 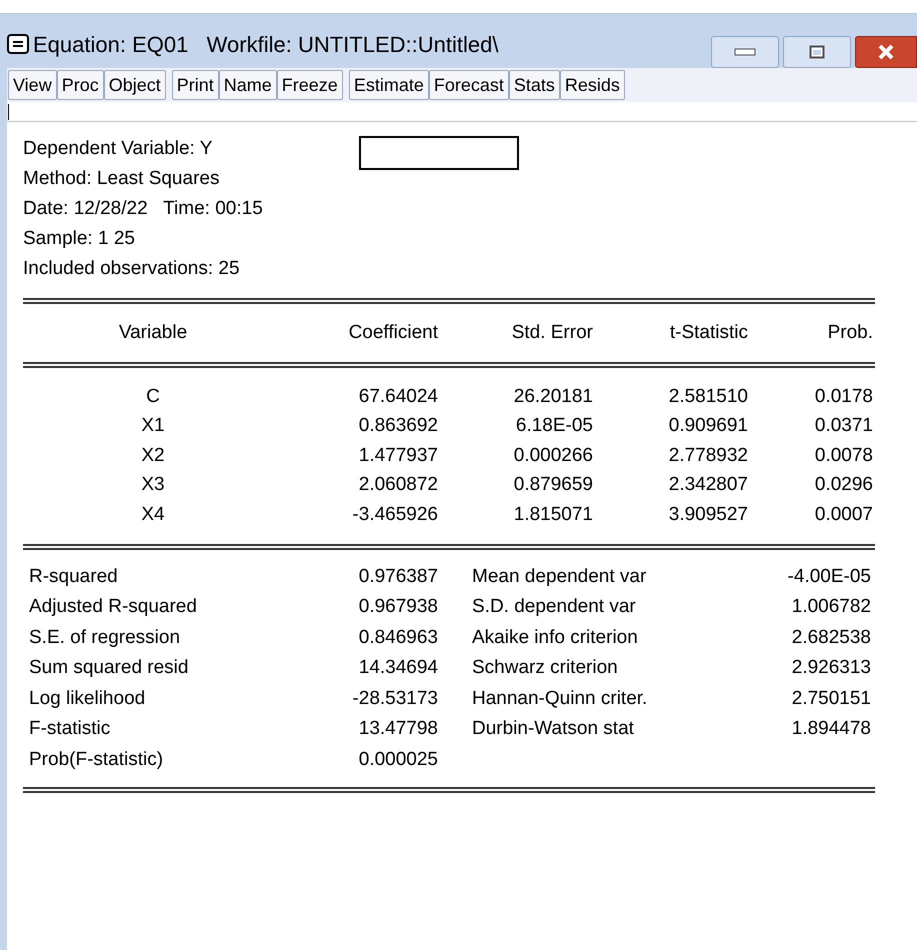 I want to click on toolbar-button: Freeze, so click(x=309, y=85).